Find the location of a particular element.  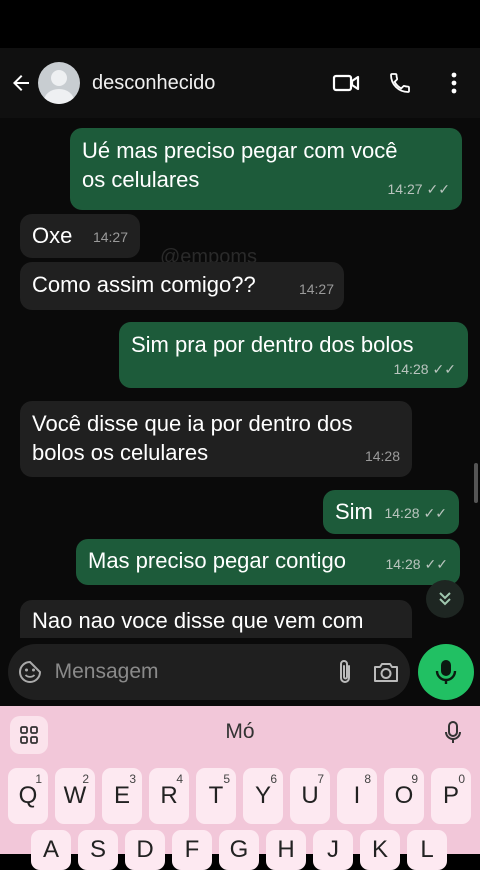

avatar is located at coordinates (59, 83).